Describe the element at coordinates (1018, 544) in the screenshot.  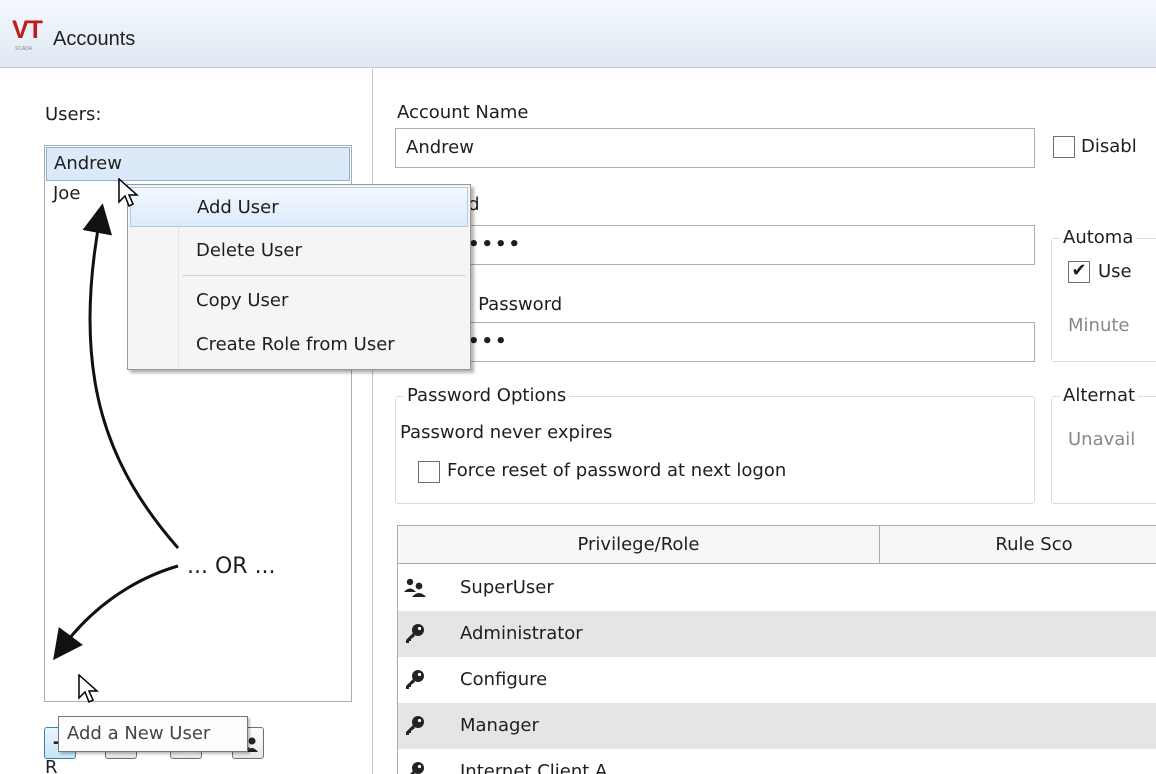
I see `column-header-rule-scope: Rule Sco` at that location.